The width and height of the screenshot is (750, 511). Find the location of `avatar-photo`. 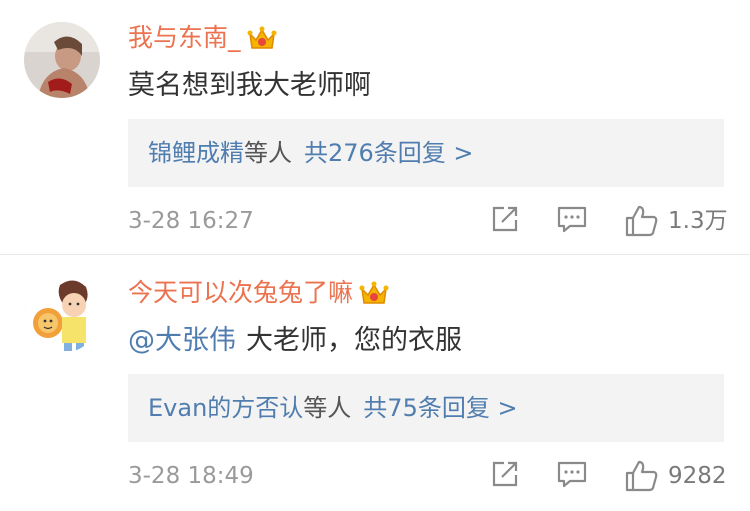

avatar-photo is located at coordinates (62, 60).